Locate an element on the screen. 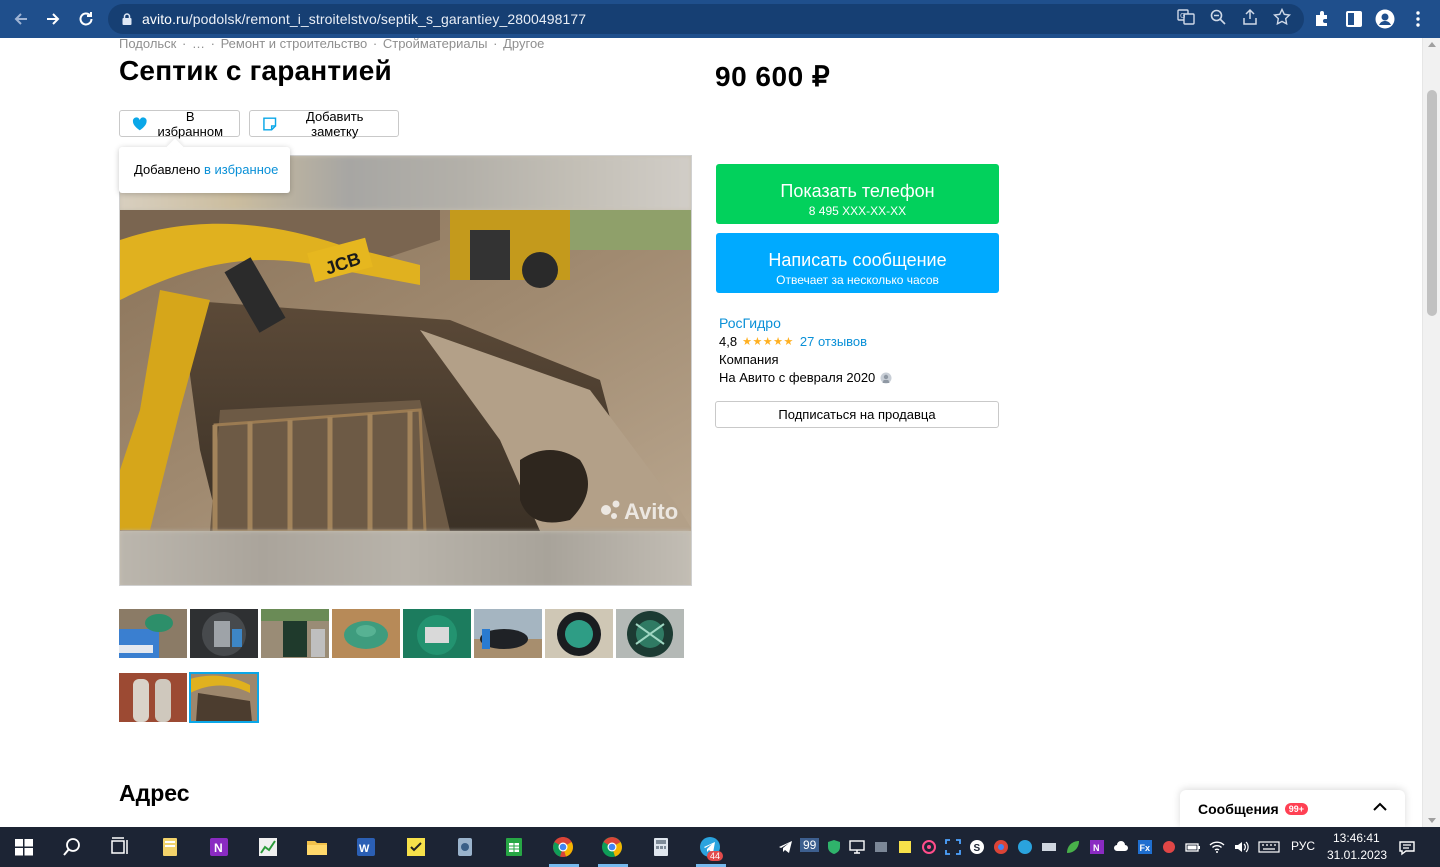 This screenshot has width=1440, height=867. chart-app-icon is located at coordinates (268, 847).